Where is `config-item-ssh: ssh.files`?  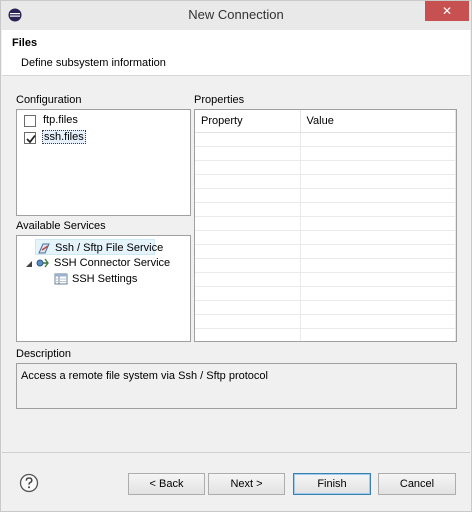
config-item-ssh: ssh.files is located at coordinates (104, 138).